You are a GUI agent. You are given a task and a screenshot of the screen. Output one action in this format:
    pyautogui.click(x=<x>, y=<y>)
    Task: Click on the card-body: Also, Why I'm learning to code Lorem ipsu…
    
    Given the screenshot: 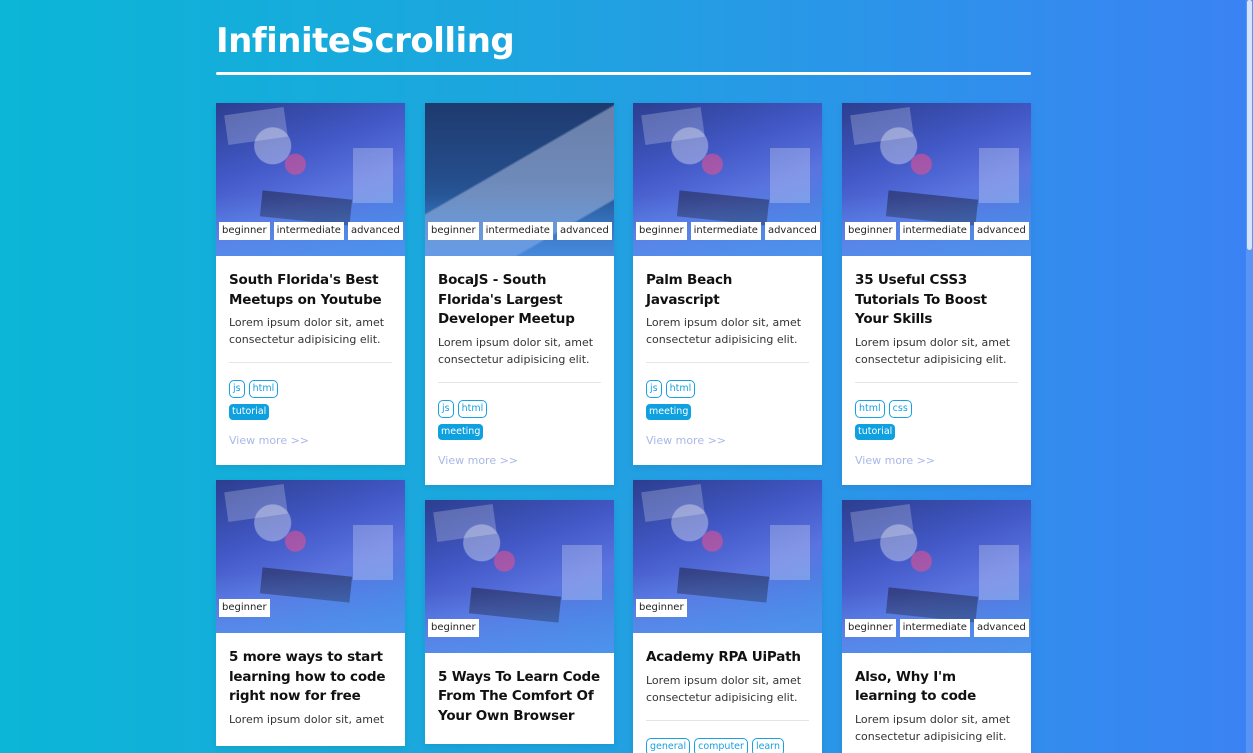 What is the action you would take?
    pyautogui.click(x=936, y=703)
    